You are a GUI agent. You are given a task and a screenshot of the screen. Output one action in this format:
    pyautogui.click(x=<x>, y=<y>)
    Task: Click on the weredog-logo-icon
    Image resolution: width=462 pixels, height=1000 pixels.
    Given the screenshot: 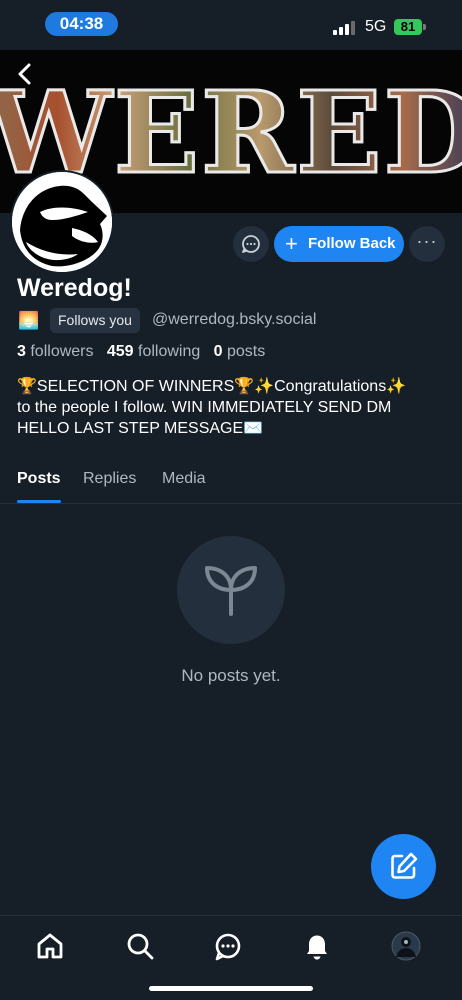 What is the action you would take?
    pyautogui.click(x=62, y=222)
    